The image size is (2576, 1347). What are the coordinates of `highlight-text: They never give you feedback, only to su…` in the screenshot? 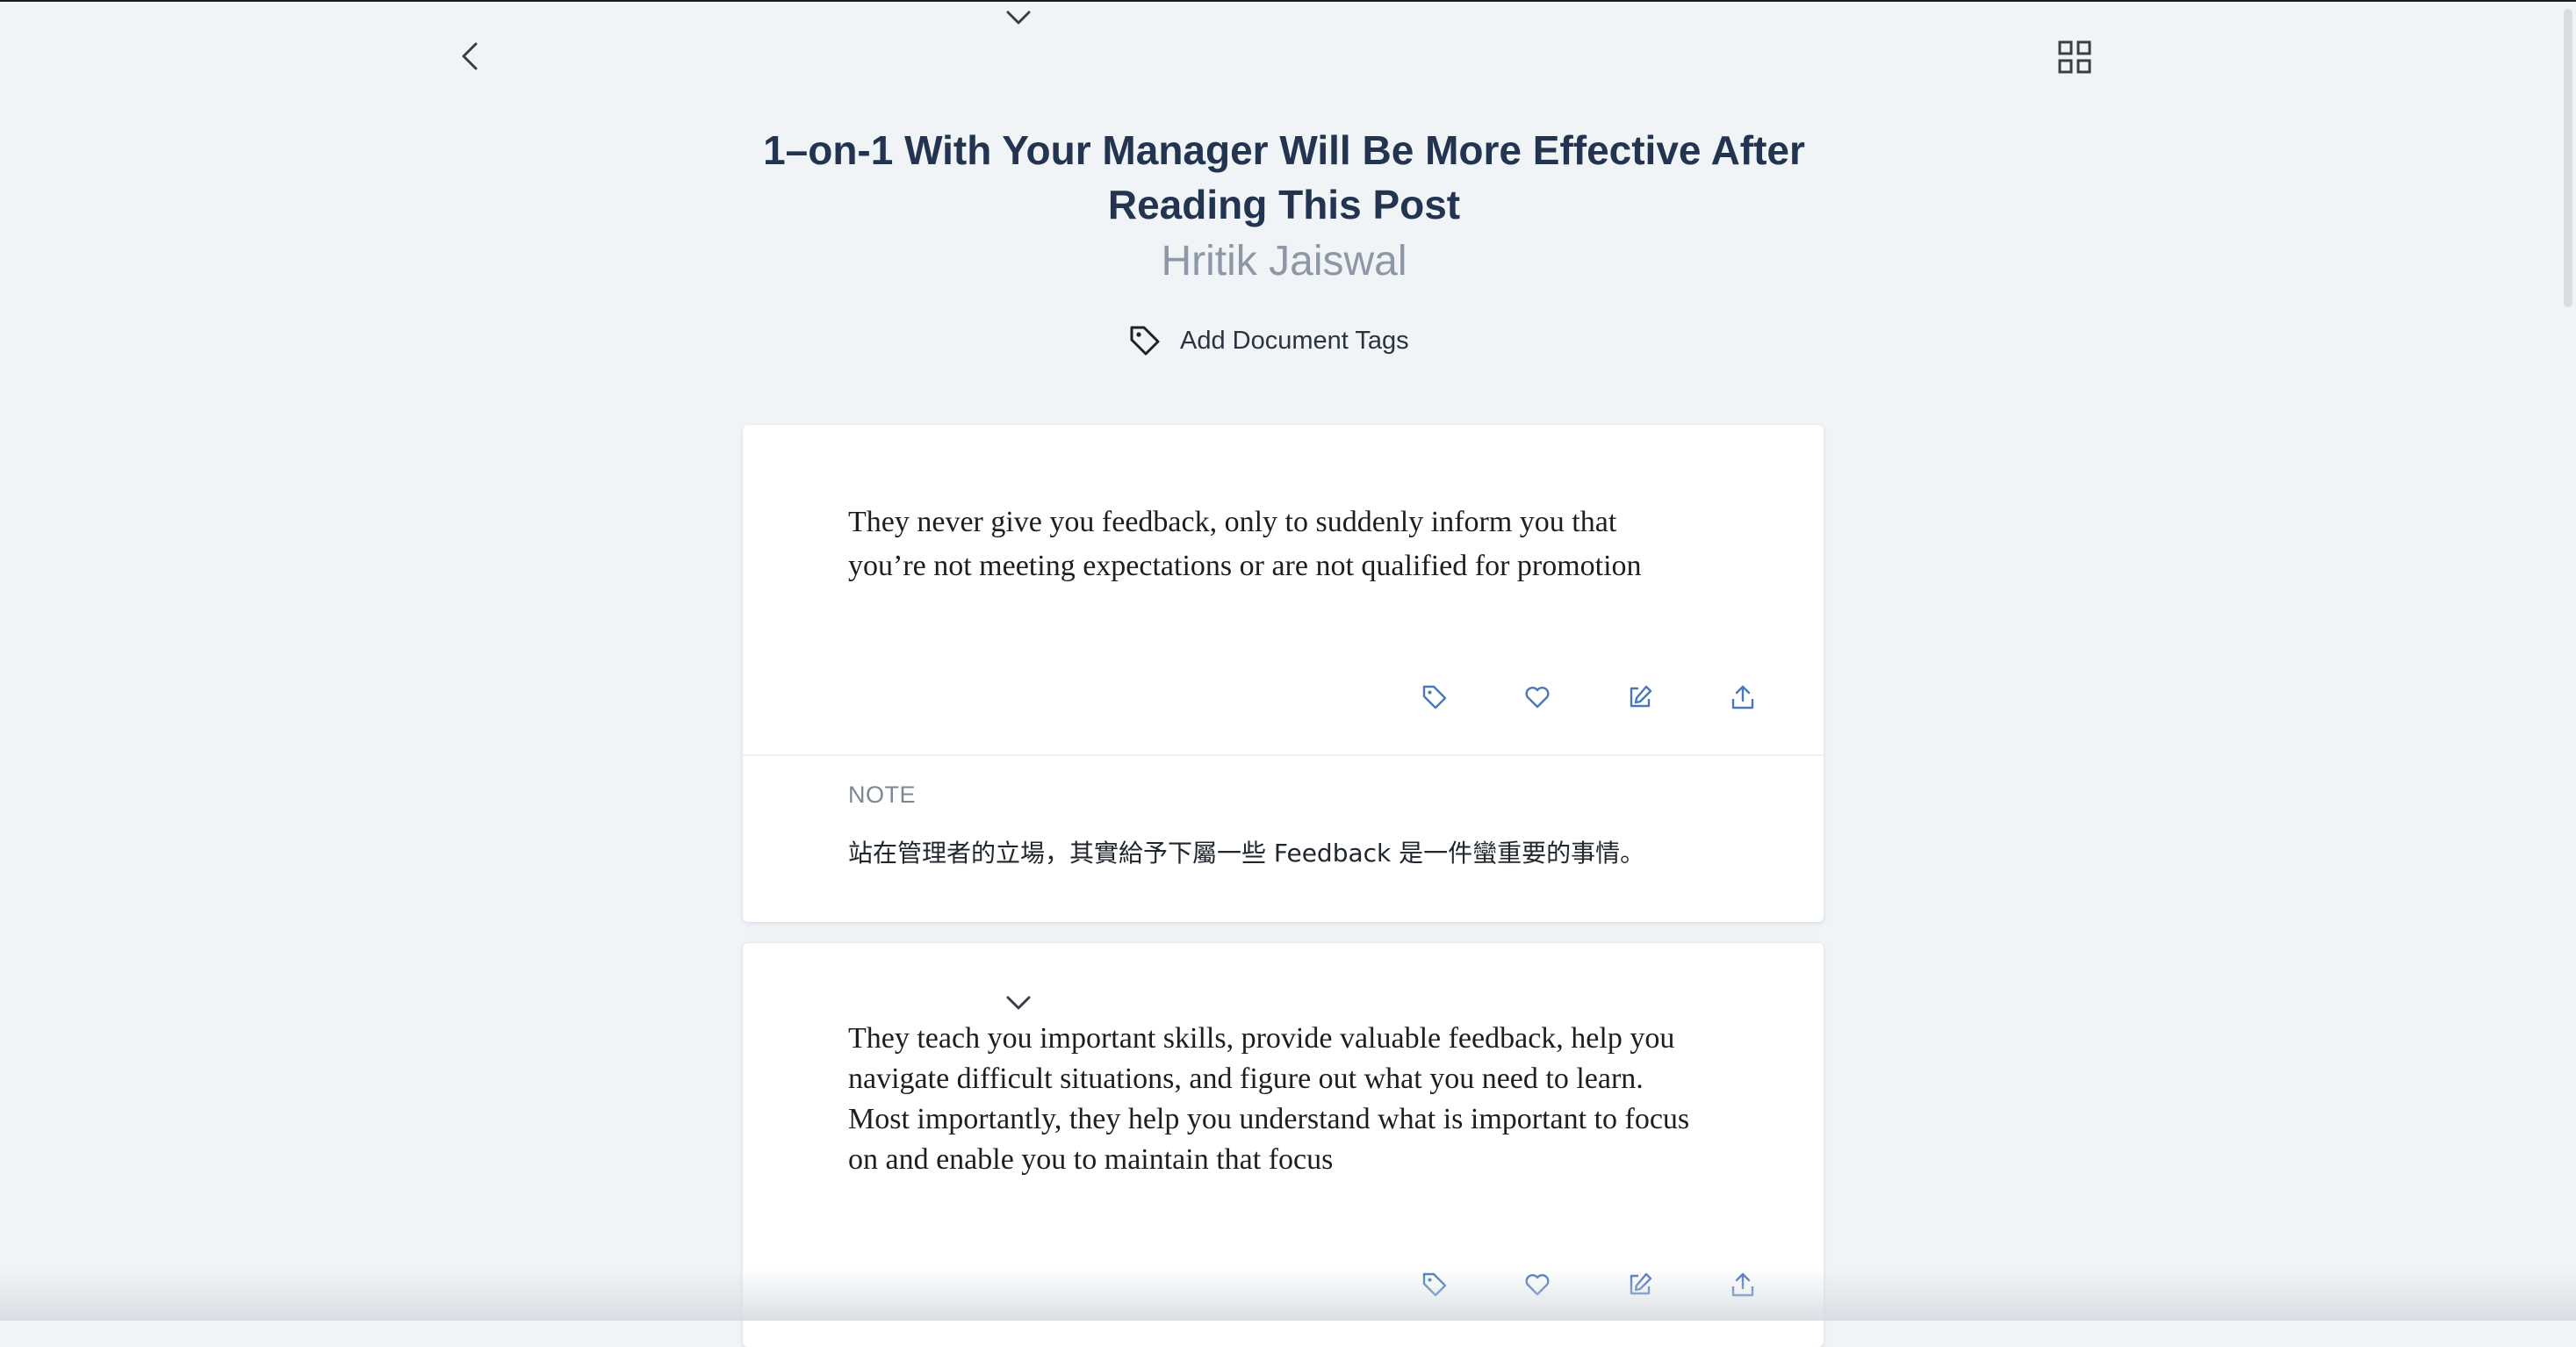 It's located at (1245, 544).